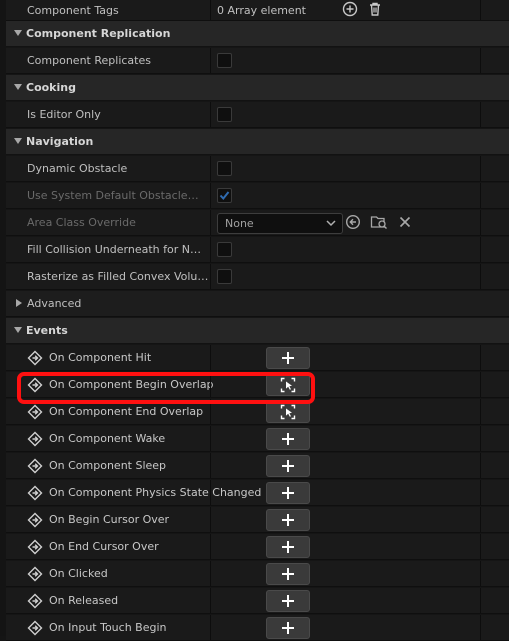  Describe the element at coordinates (376, 10) in the screenshot. I see `trash-icon` at that location.